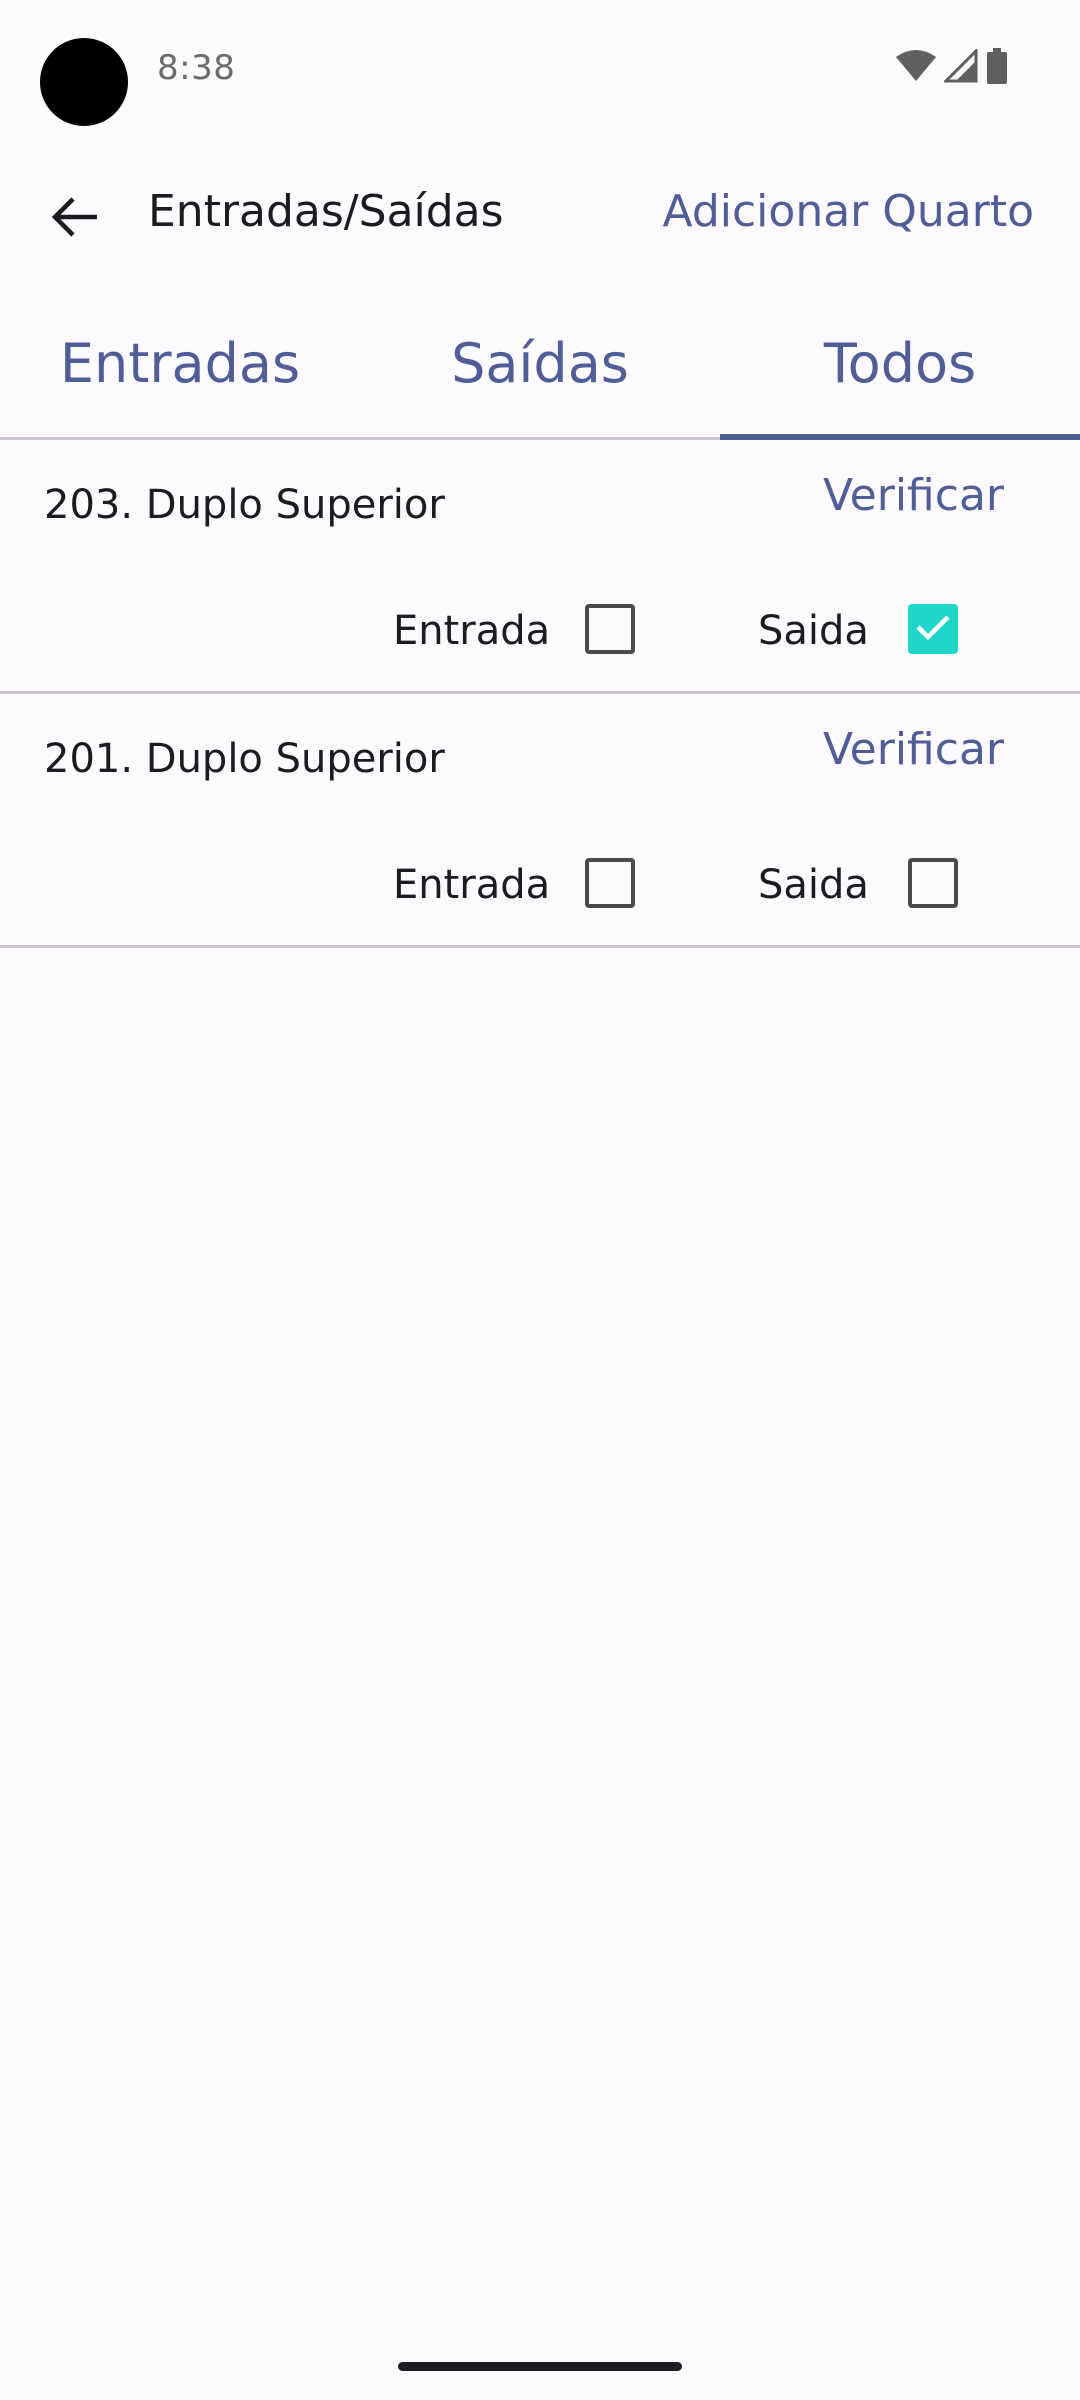 The image size is (1080, 2400). What do you see at coordinates (540, 2366) in the screenshot?
I see `gesture-navigation-handle` at bounding box center [540, 2366].